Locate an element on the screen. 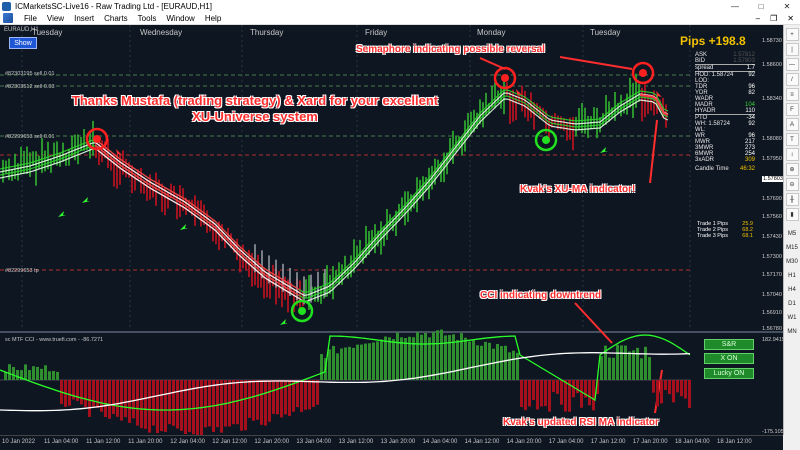  chart-window-icon is located at coordinates (8, 18).